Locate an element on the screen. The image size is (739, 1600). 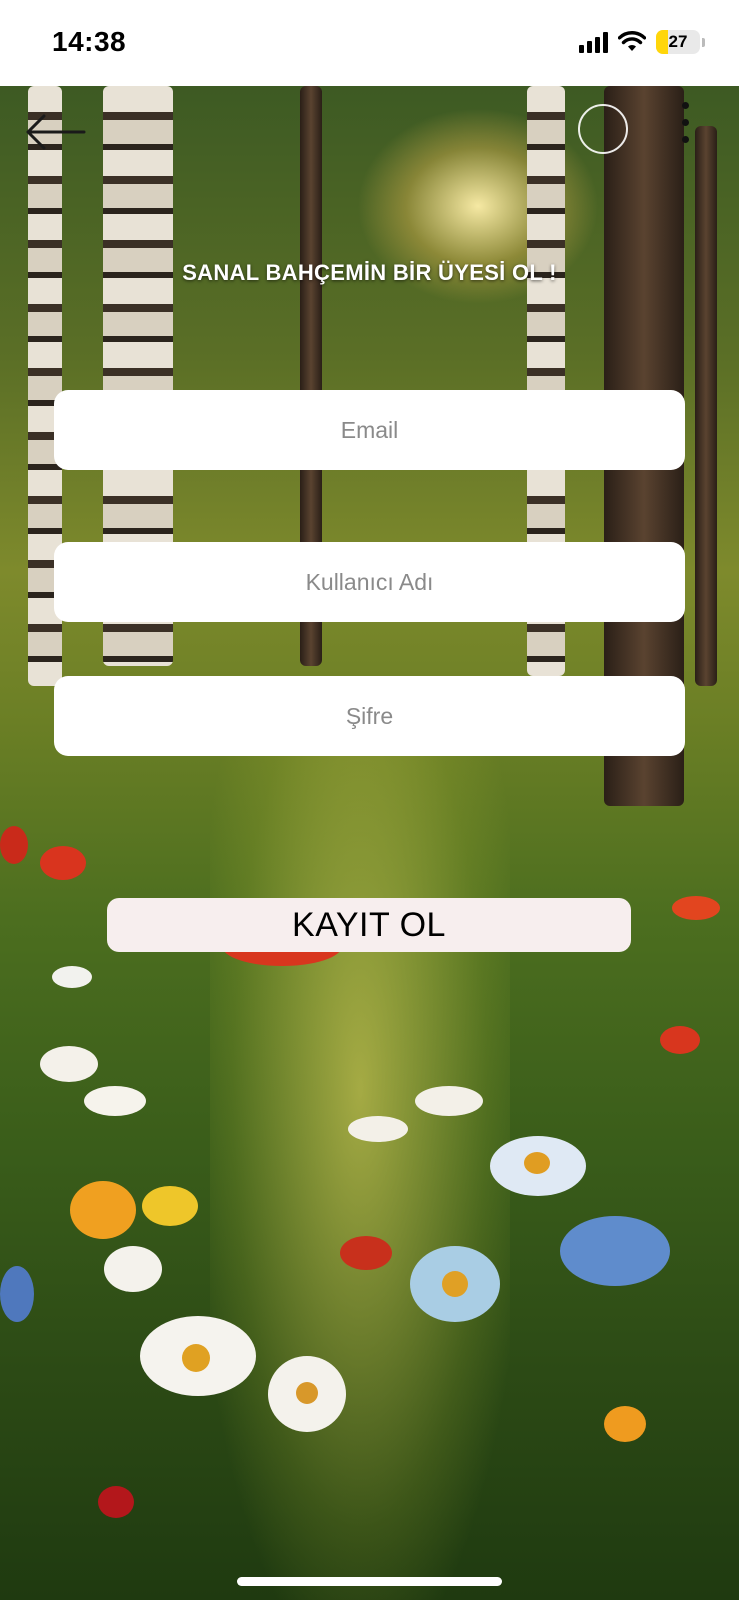
back-arrow-icon is located at coordinates (53, 132).